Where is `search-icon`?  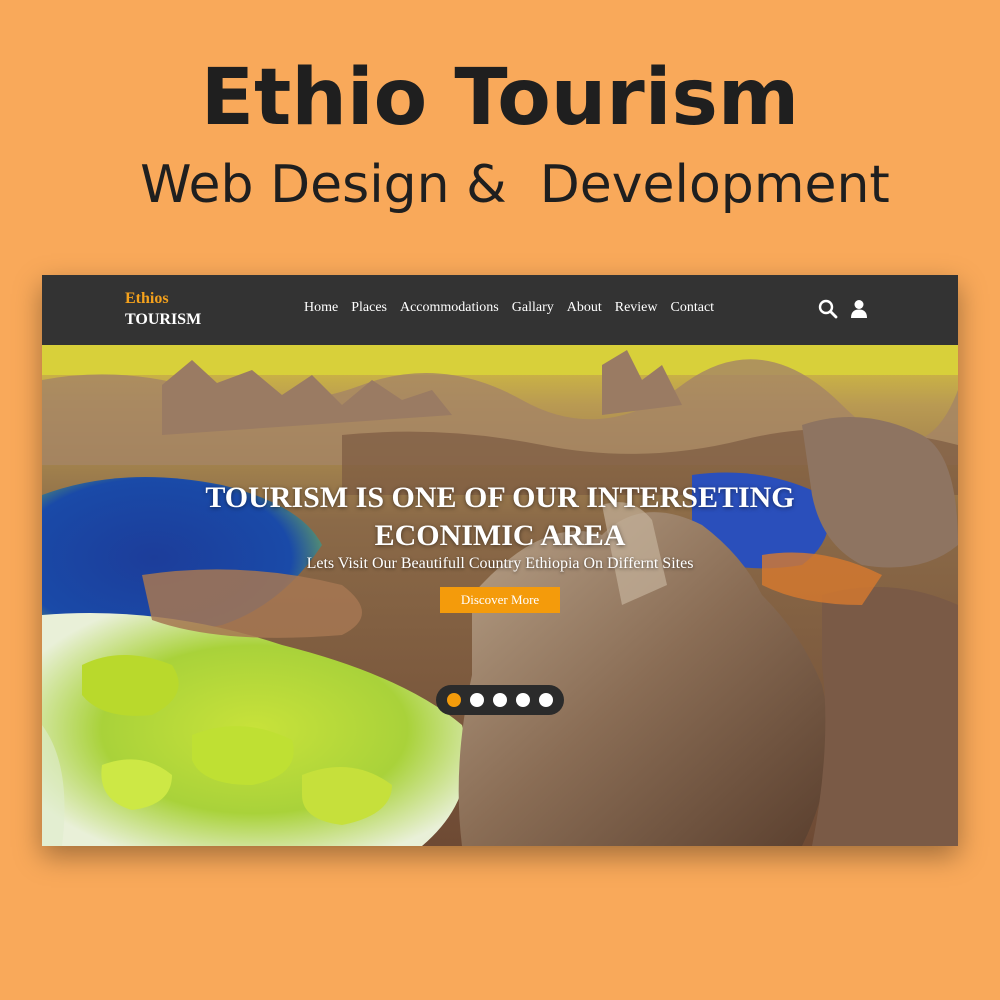 search-icon is located at coordinates (828, 309).